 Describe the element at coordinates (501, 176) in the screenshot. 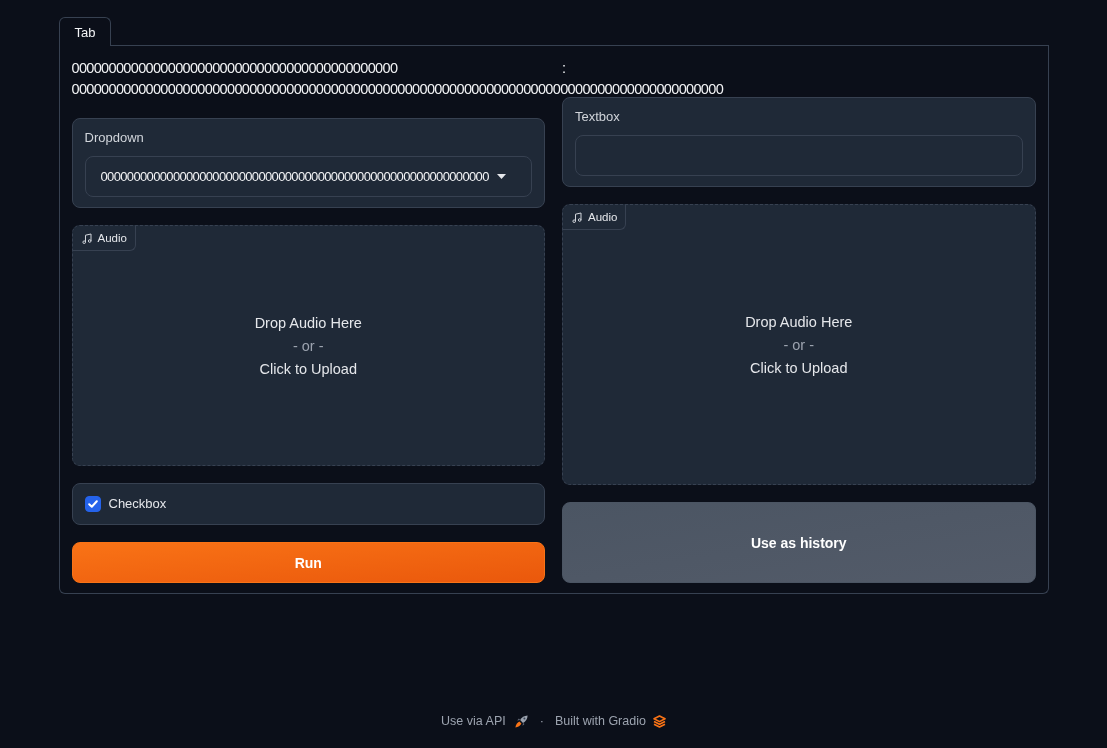

I see `caret-down-icon` at that location.